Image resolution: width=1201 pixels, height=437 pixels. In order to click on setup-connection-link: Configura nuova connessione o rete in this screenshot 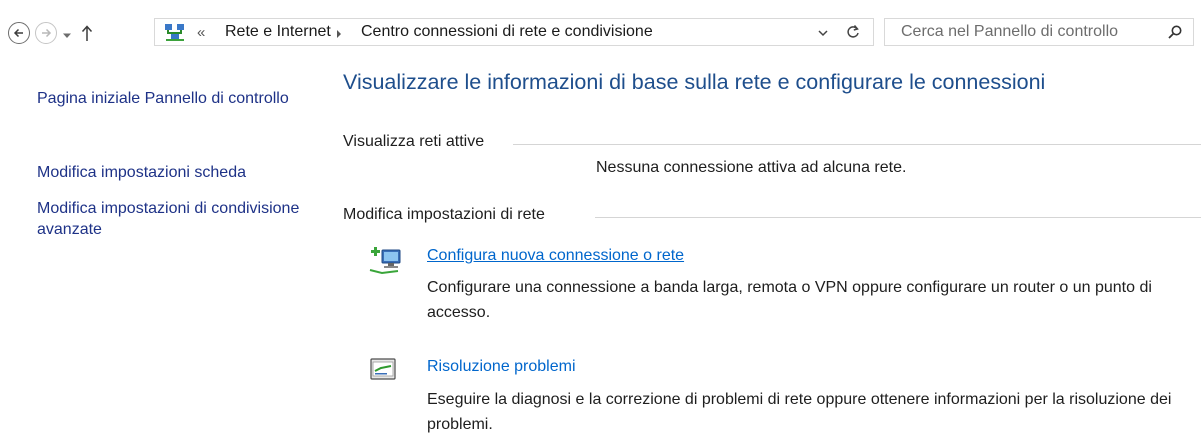, I will do `click(555, 256)`.